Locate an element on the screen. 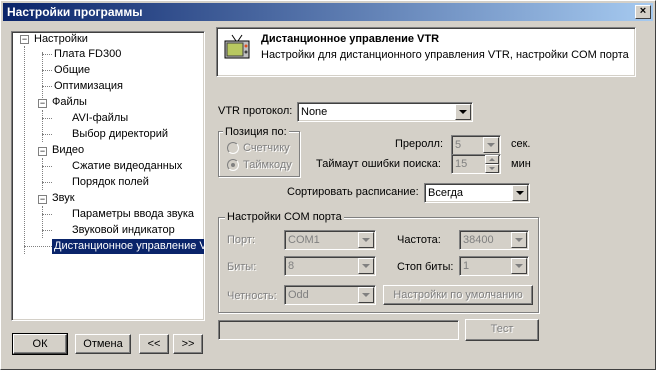 The image size is (656, 370). window-title: Настройки программы is located at coordinates (75, 12).